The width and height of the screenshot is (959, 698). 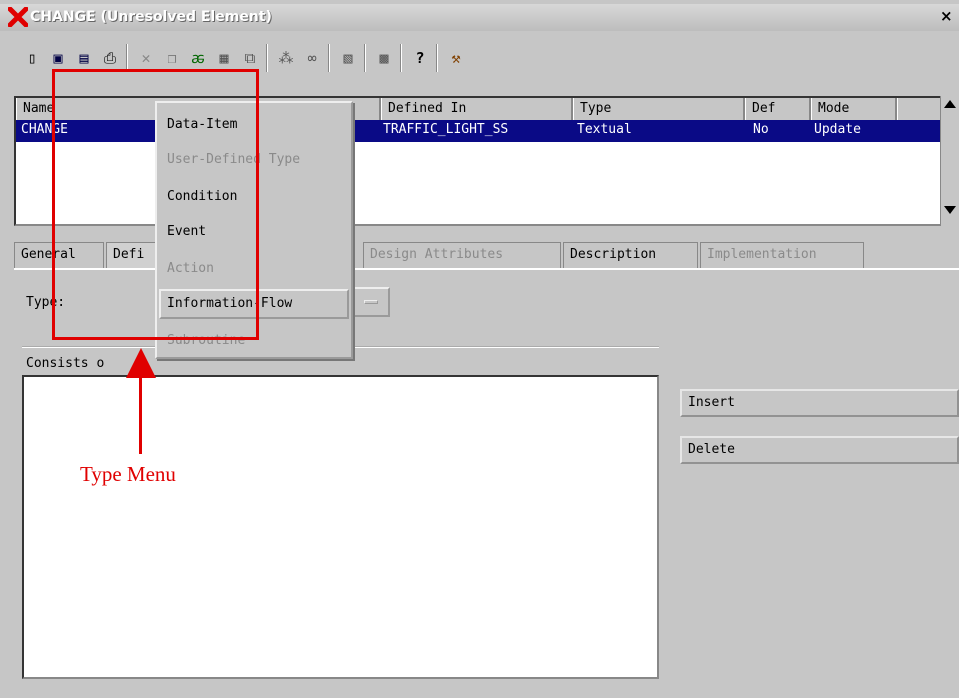 I want to click on column-header-type: Type, so click(x=659, y=109).